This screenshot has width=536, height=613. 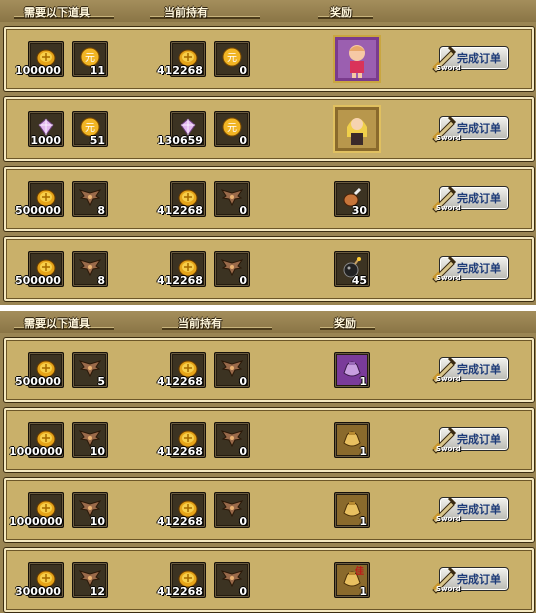 I want to click on character-portrait-girl-icon, so click(x=357, y=59).